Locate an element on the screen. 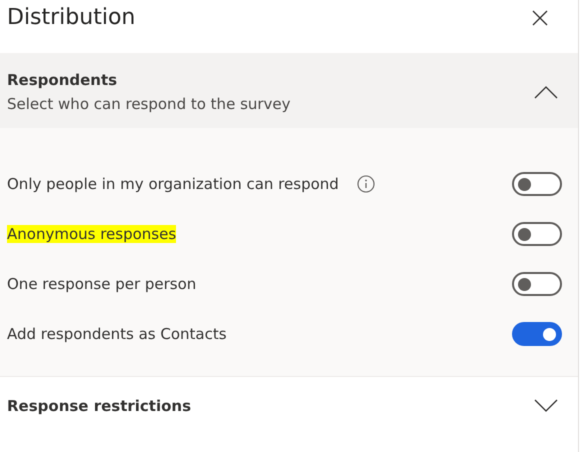 Image resolution: width=584 pixels, height=452 pixels. option-label: One response per person is located at coordinates (101, 284).